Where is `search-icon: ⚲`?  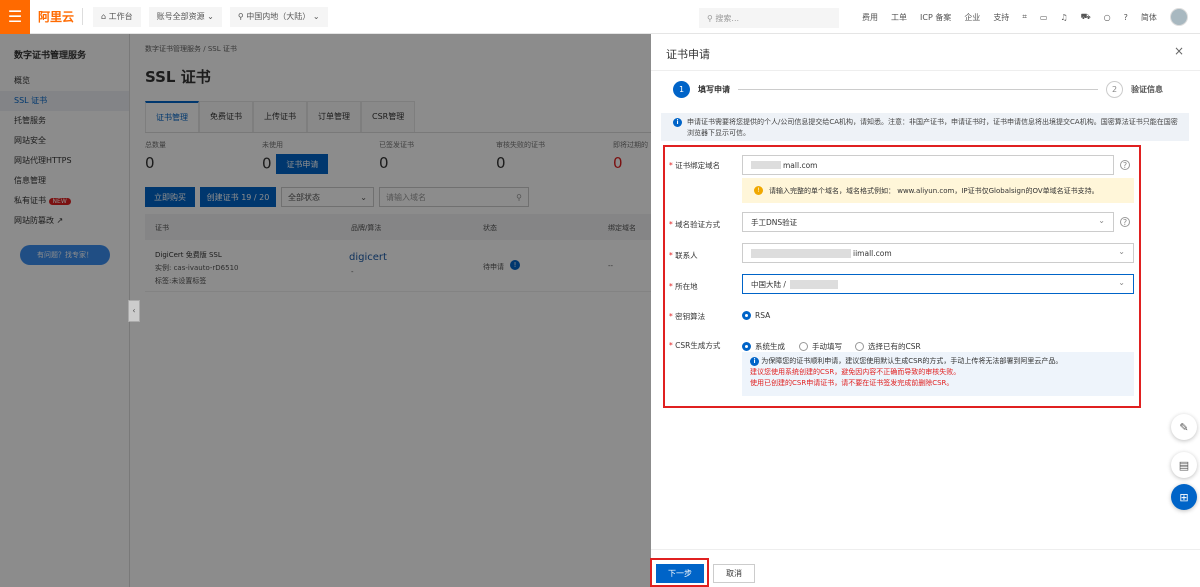
search-icon: ⚲ is located at coordinates (711, 18).